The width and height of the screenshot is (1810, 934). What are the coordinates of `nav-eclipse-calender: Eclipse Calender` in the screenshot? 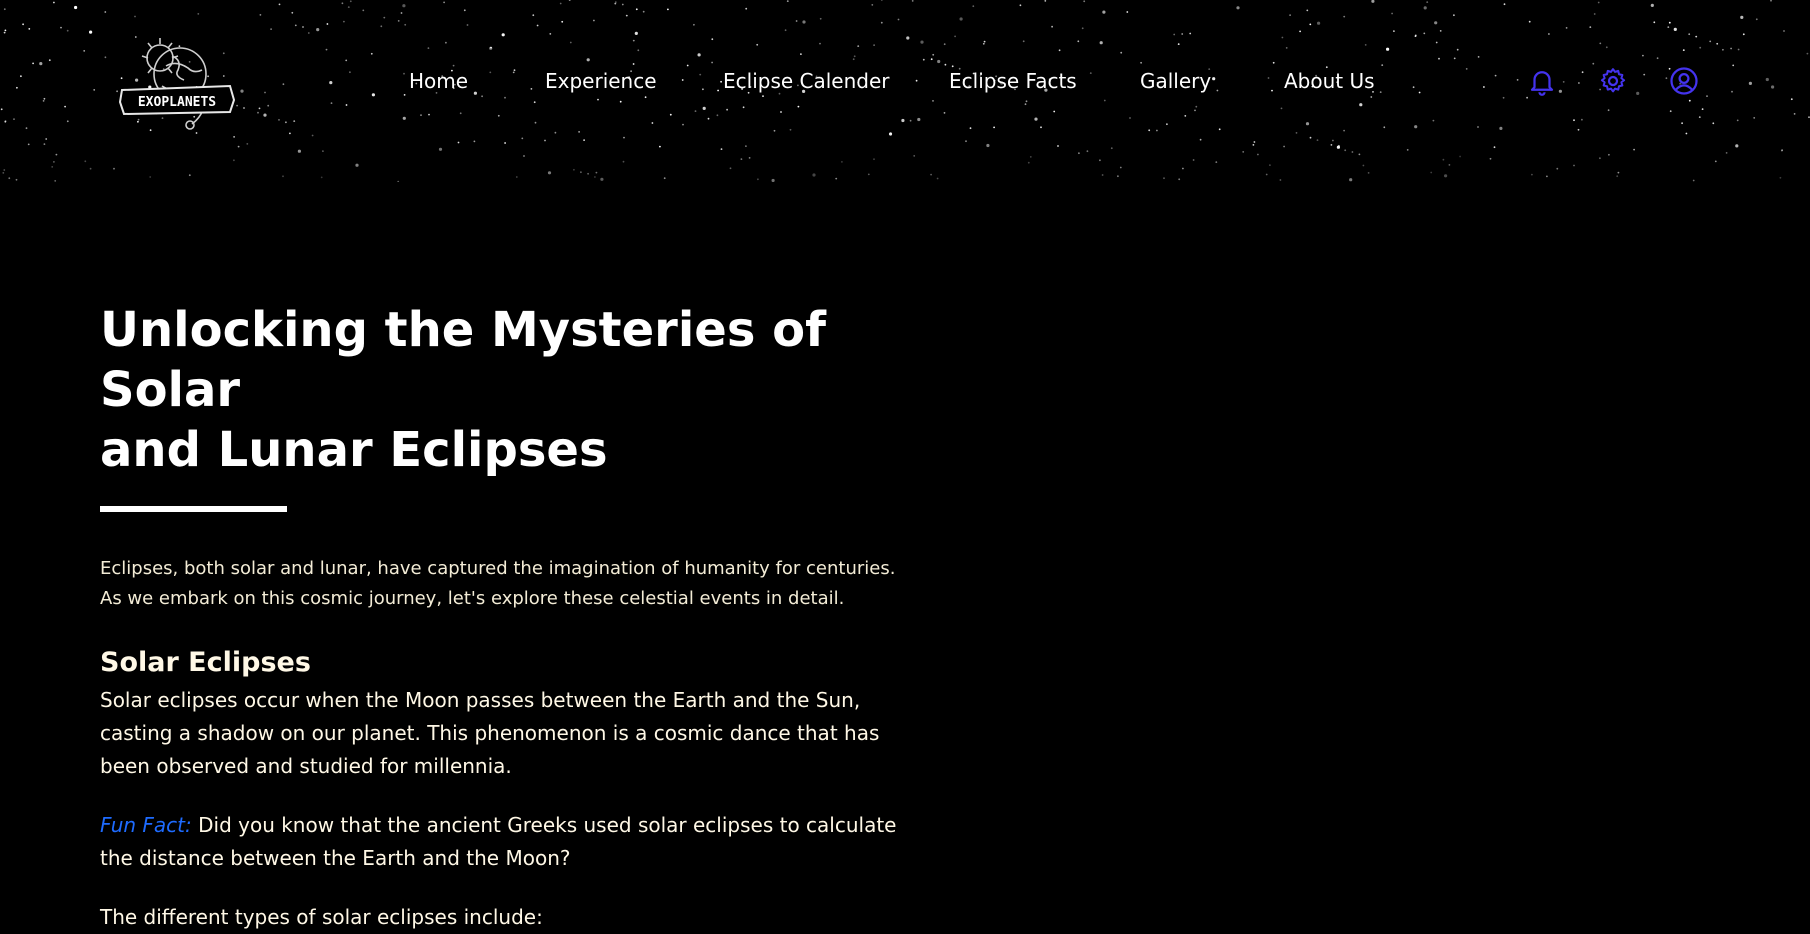 It's located at (806, 81).